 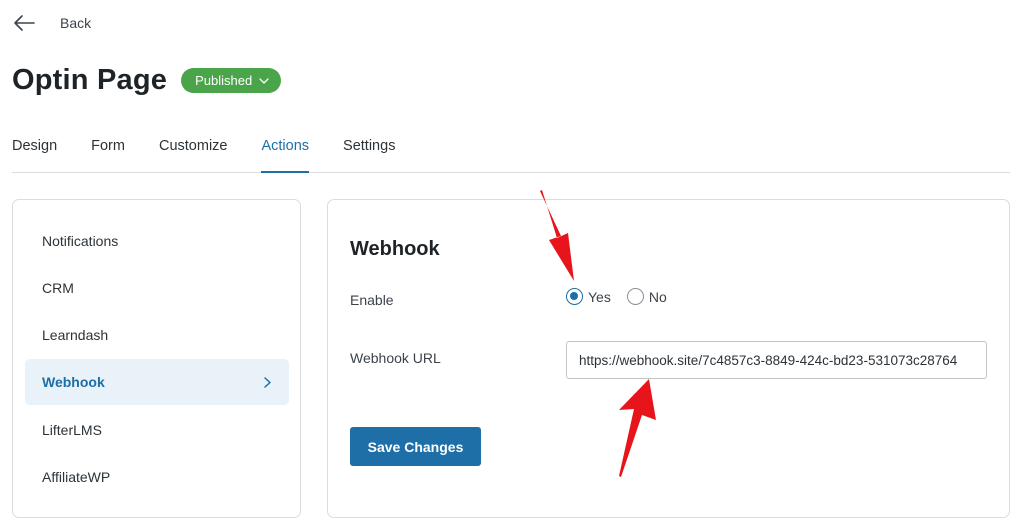 I want to click on sidebar-item-affiliatewp: AffiliateWP, so click(x=157, y=477).